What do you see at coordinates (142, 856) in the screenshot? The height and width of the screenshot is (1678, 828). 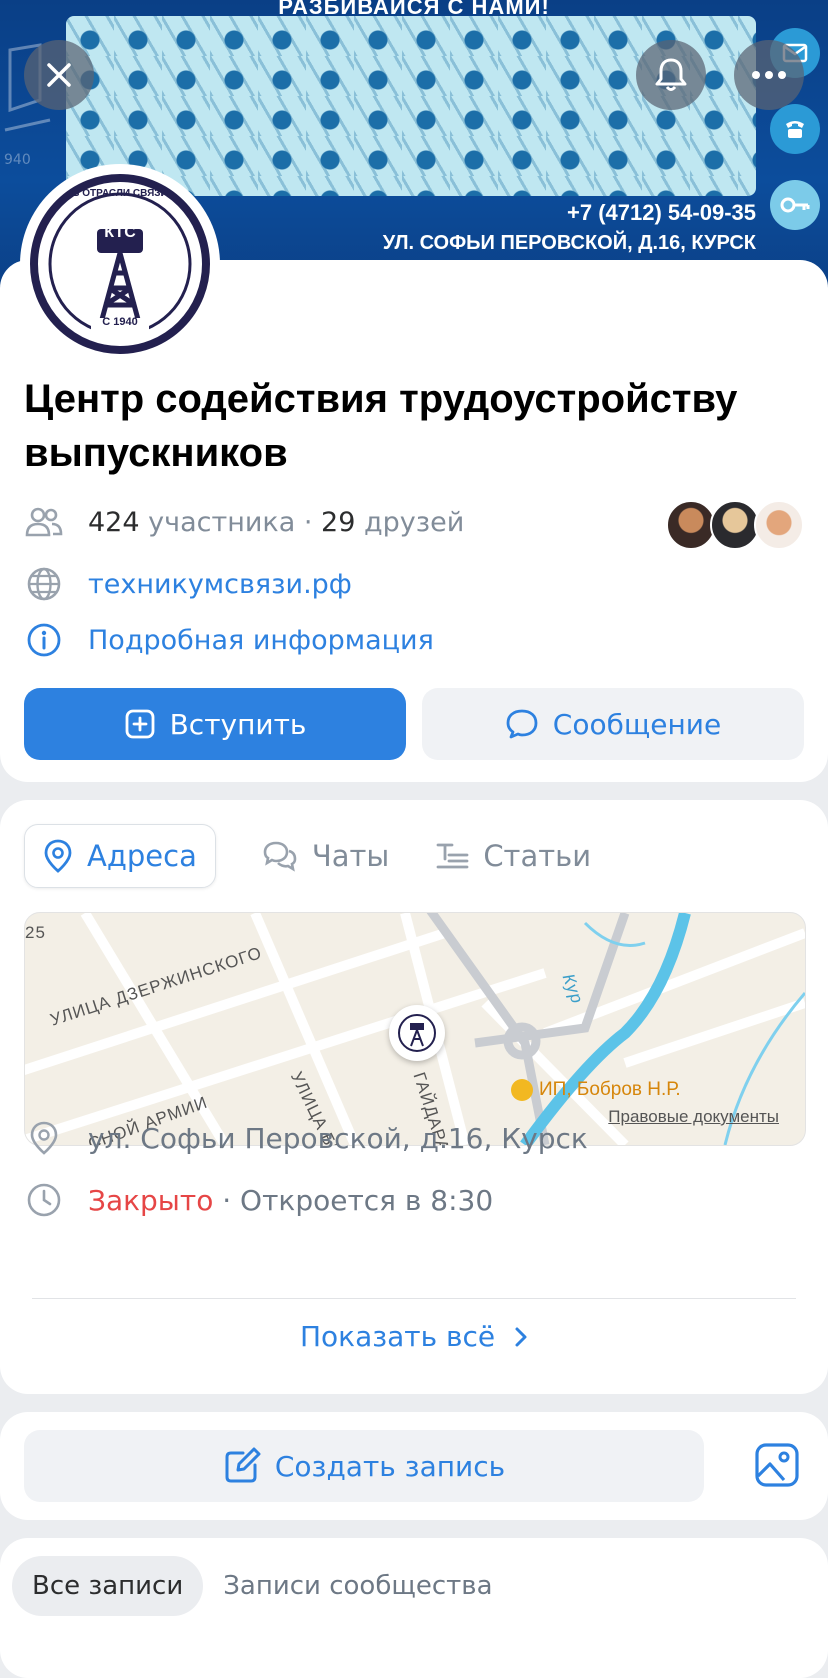 I see `tab-addresses-label: Адреса` at bounding box center [142, 856].